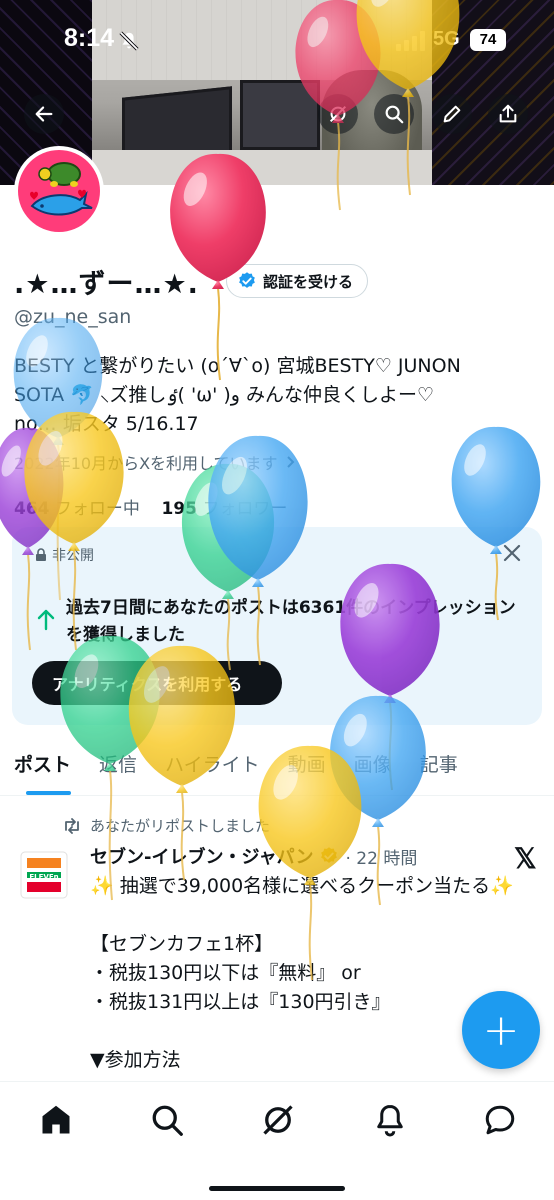 Image resolution: width=554 pixels, height=1200 pixels. Describe the element at coordinates (277, 1140) in the screenshot. I see `bottom-navigation` at that location.